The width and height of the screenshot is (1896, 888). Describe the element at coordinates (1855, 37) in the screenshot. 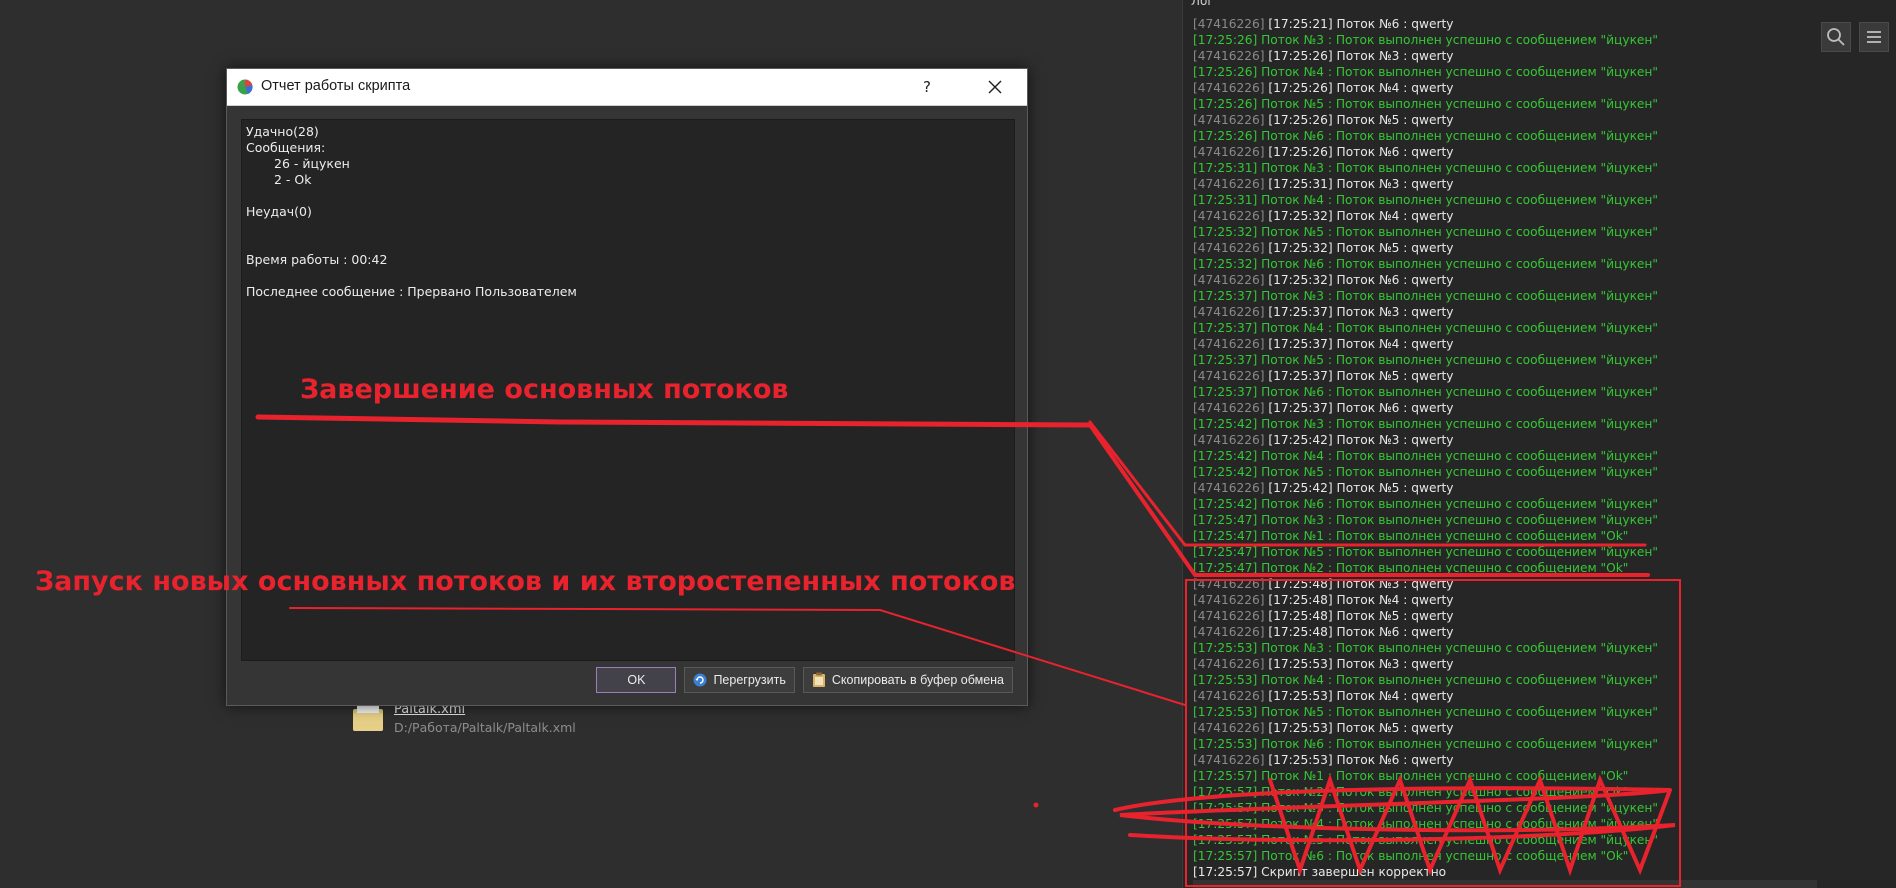

I see `log-toolbar` at that location.